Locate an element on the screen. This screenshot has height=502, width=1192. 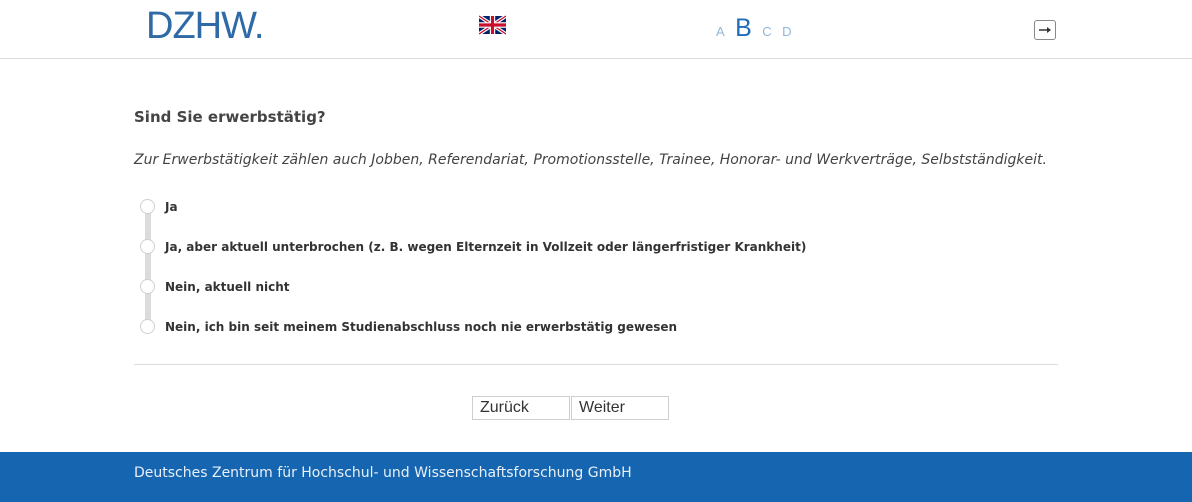
font-size-selector: A B C D is located at coordinates (757, 28).